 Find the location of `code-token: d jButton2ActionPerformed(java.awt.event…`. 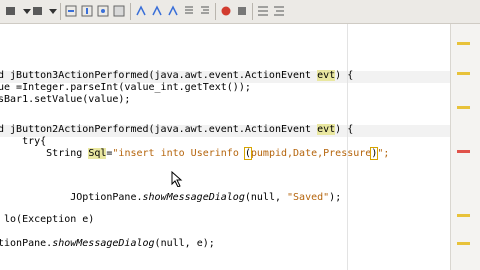

code-token: d jButton2ActionPerformed(java.awt.event… is located at coordinates (159, 129).